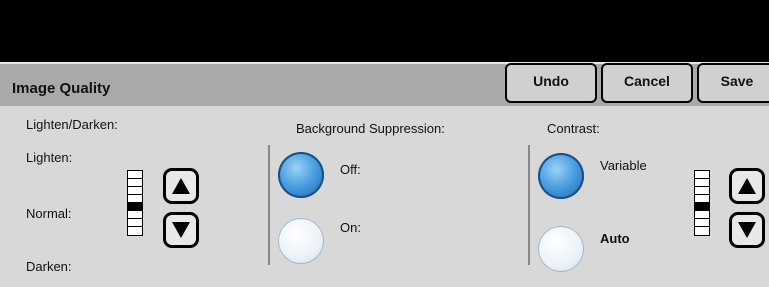 This screenshot has height=287, width=769. What do you see at coordinates (623, 165) in the screenshot?
I see `contrast-variable-label: Variable` at bounding box center [623, 165].